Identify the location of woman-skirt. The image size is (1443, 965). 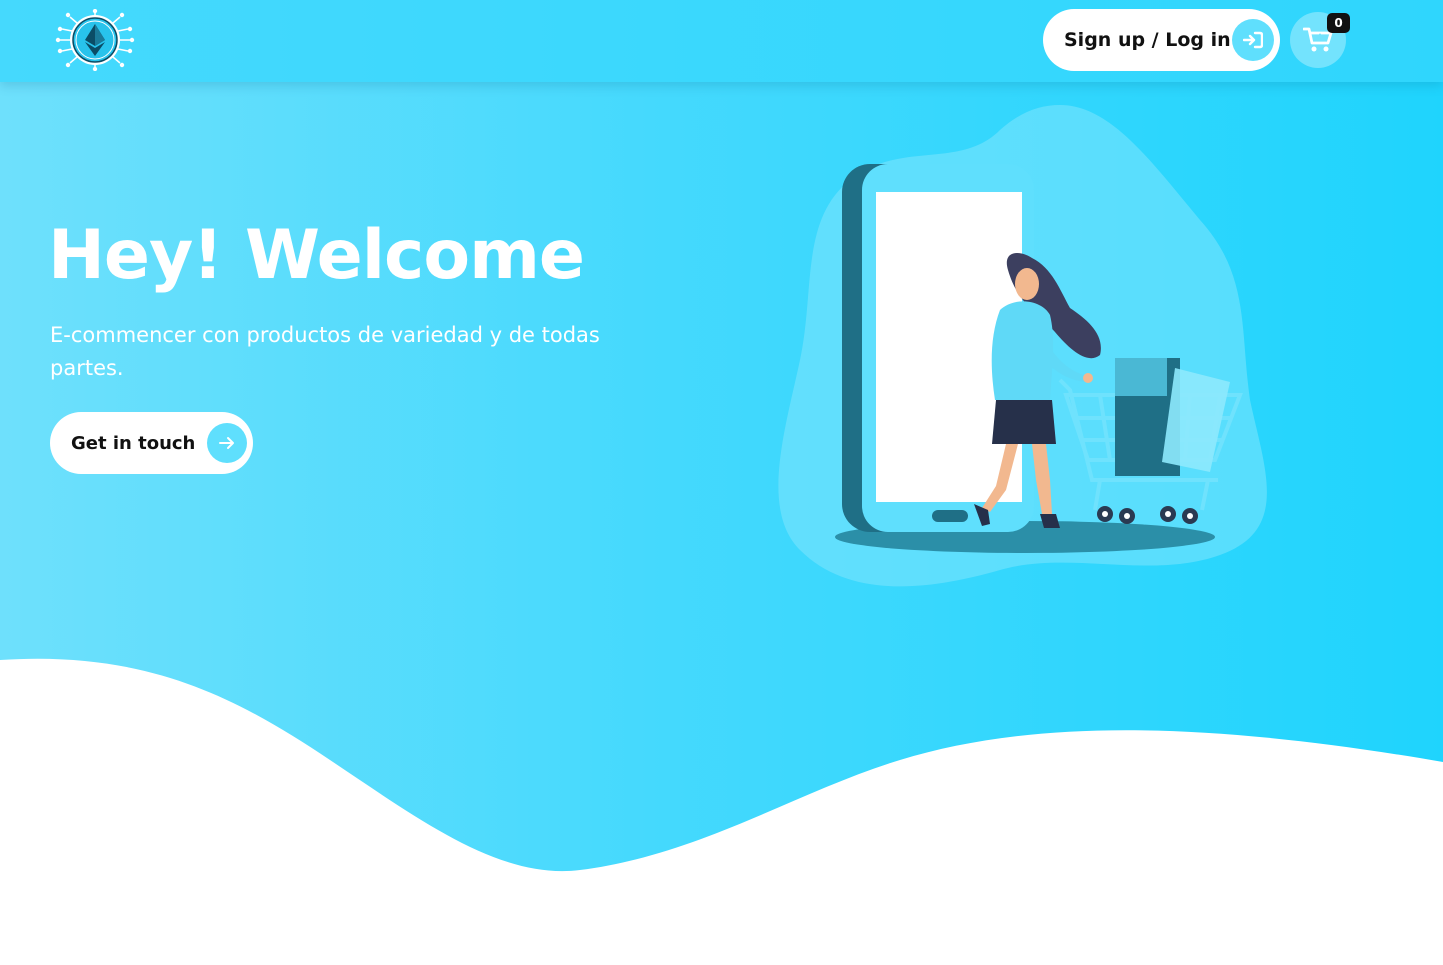
(1024, 422).